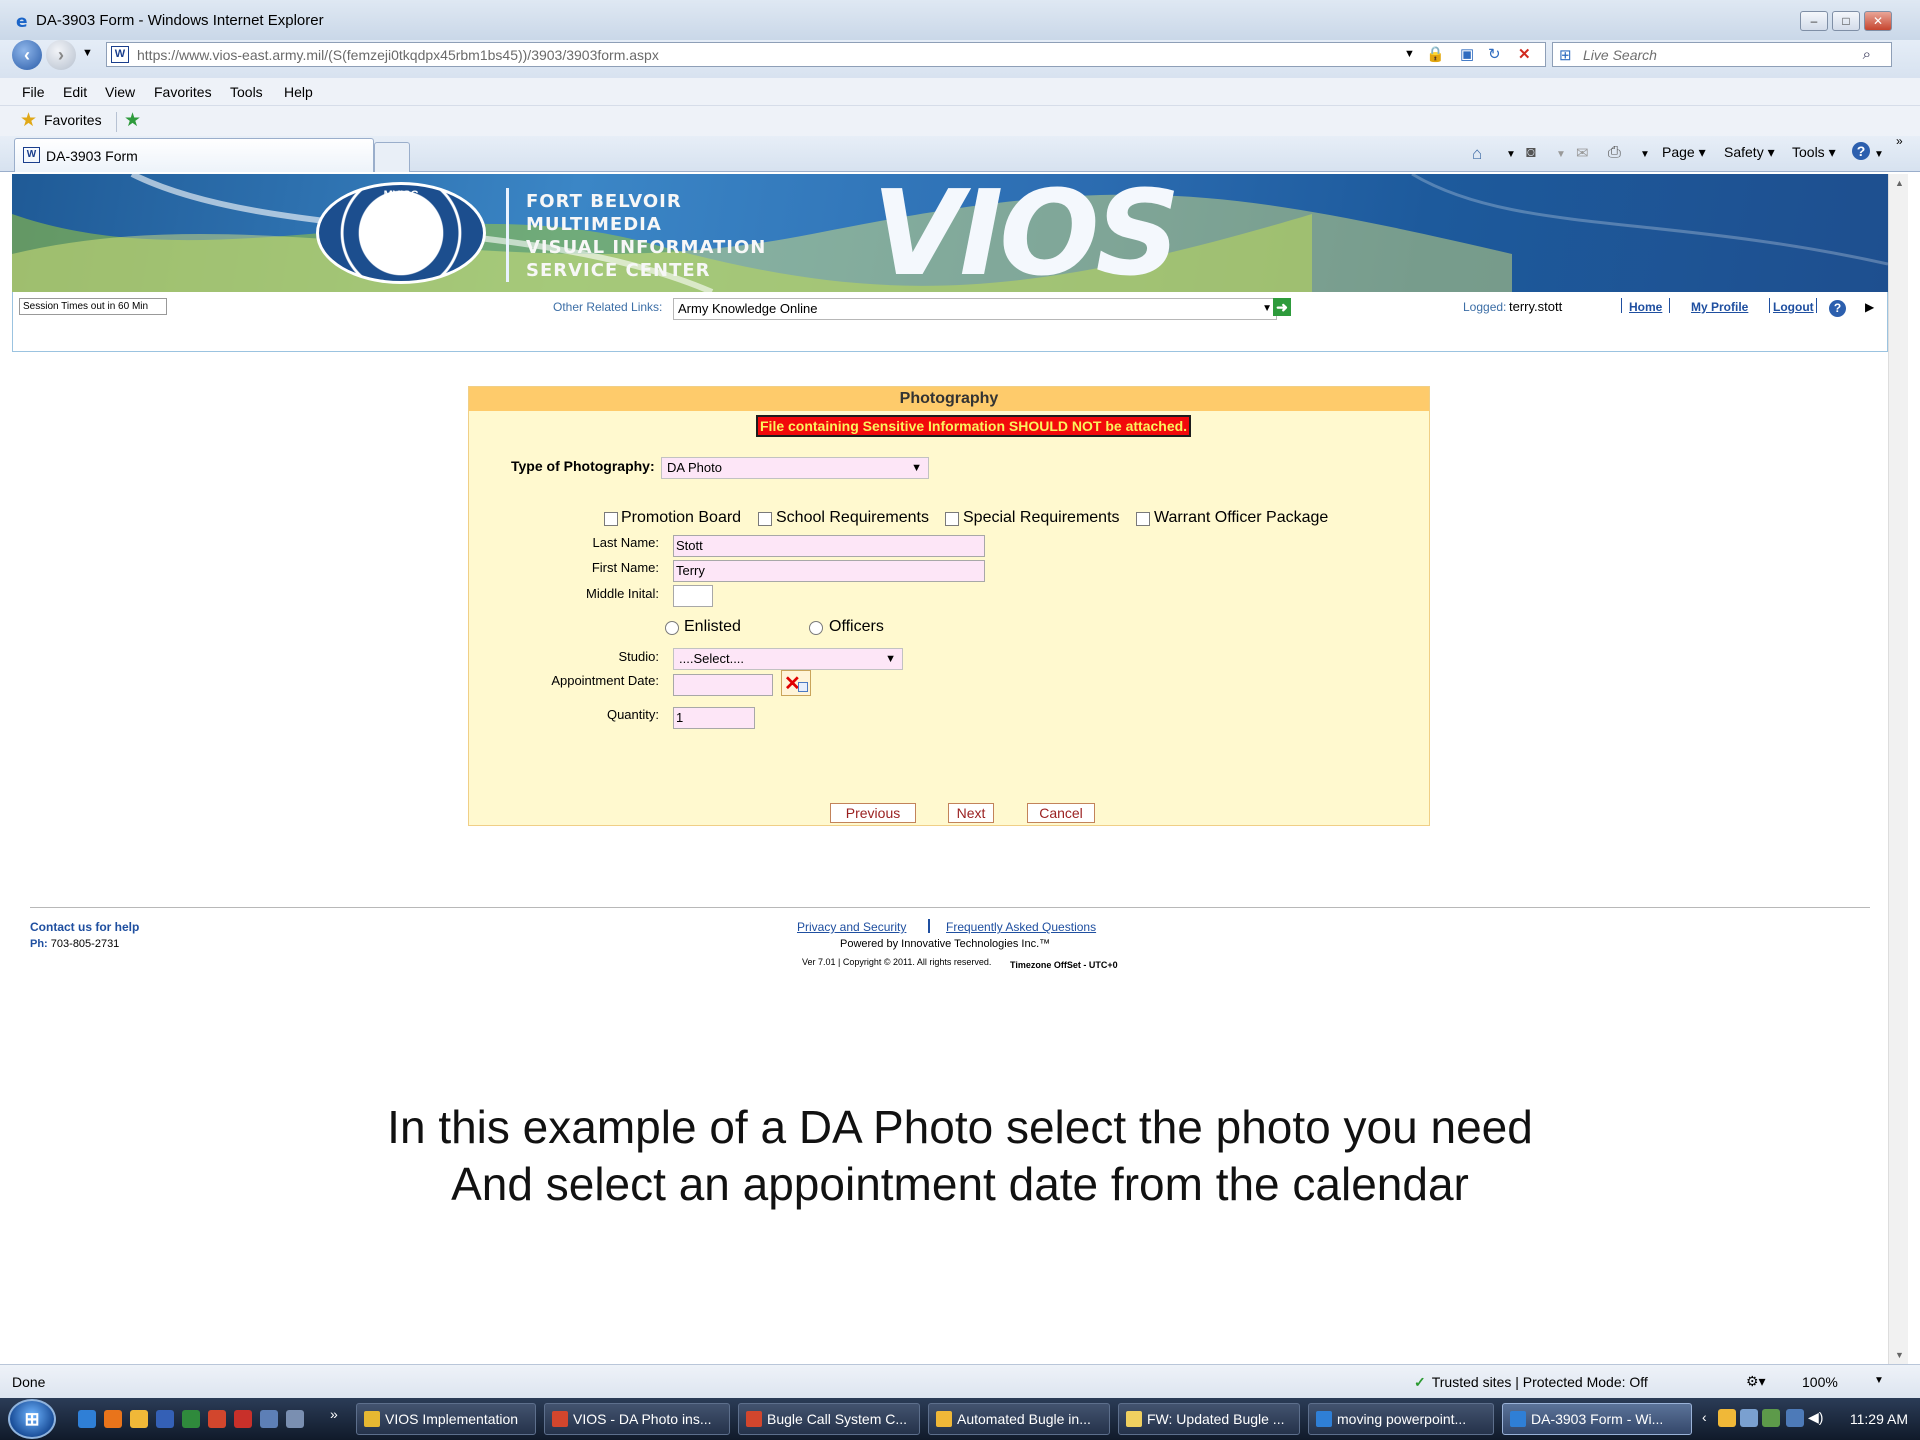  Describe the element at coordinates (191, 1419) in the screenshot. I see `excel-quicklaunch-icon` at that location.